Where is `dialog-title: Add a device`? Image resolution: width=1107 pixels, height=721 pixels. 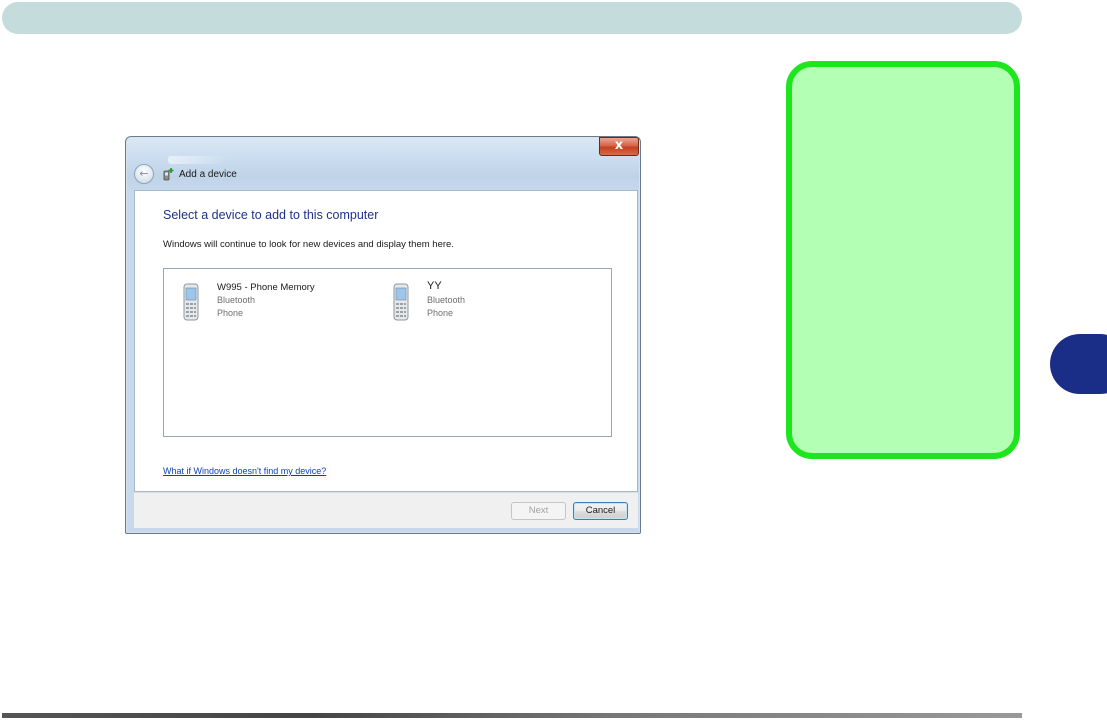 dialog-title: Add a device is located at coordinates (208, 174).